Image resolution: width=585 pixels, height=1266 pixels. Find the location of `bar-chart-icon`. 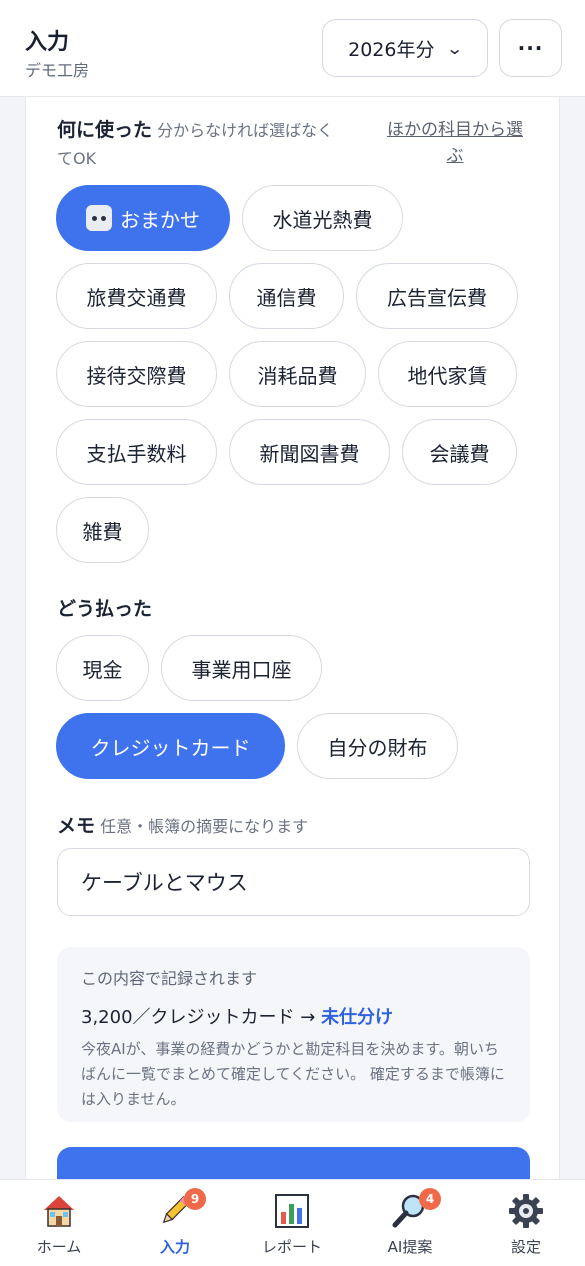

bar-chart-icon is located at coordinates (292, 1211).